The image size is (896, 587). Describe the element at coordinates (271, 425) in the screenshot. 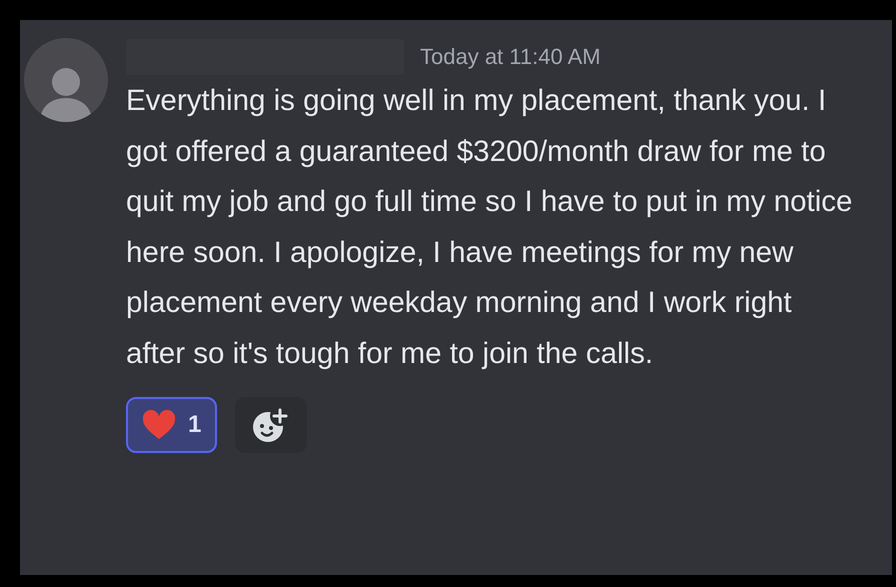

I see `add-reaction-button` at that location.